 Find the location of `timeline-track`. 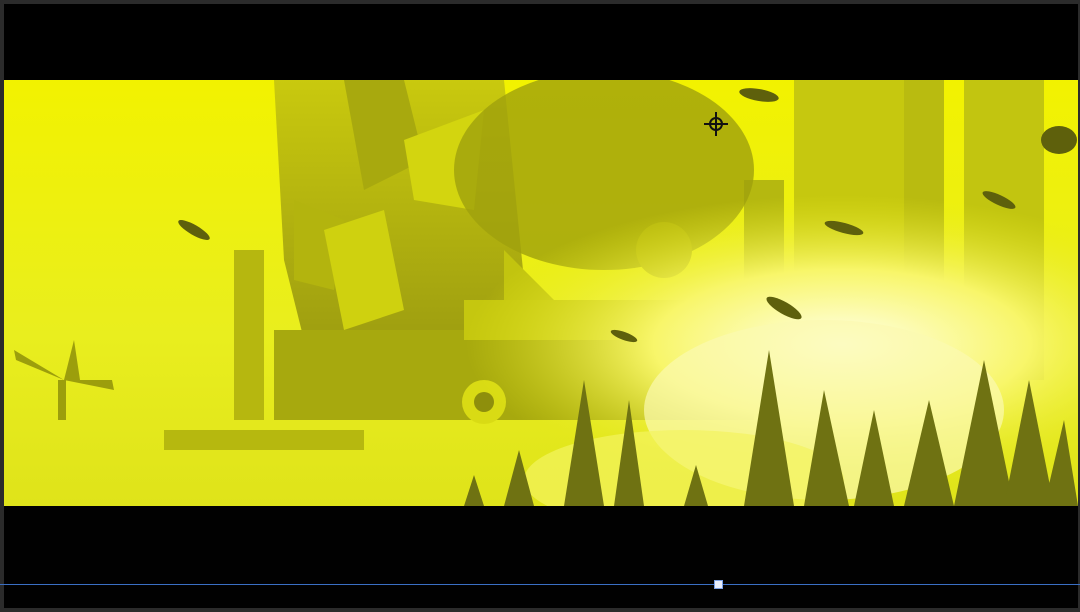

timeline-track is located at coordinates (540, 584).